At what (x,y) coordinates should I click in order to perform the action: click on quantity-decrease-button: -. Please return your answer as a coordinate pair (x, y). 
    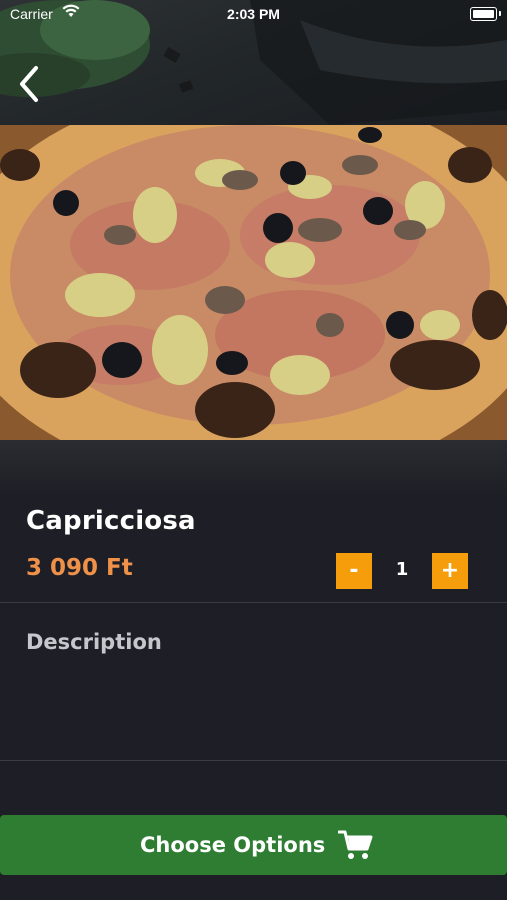
    Looking at the image, I should click on (354, 571).